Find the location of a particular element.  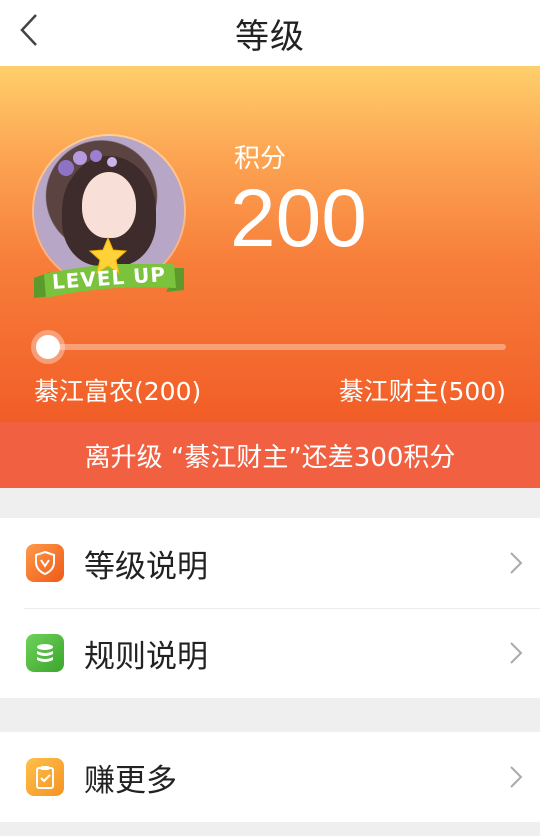

menu-item-label: 等级说明 is located at coordinates (146, 566).